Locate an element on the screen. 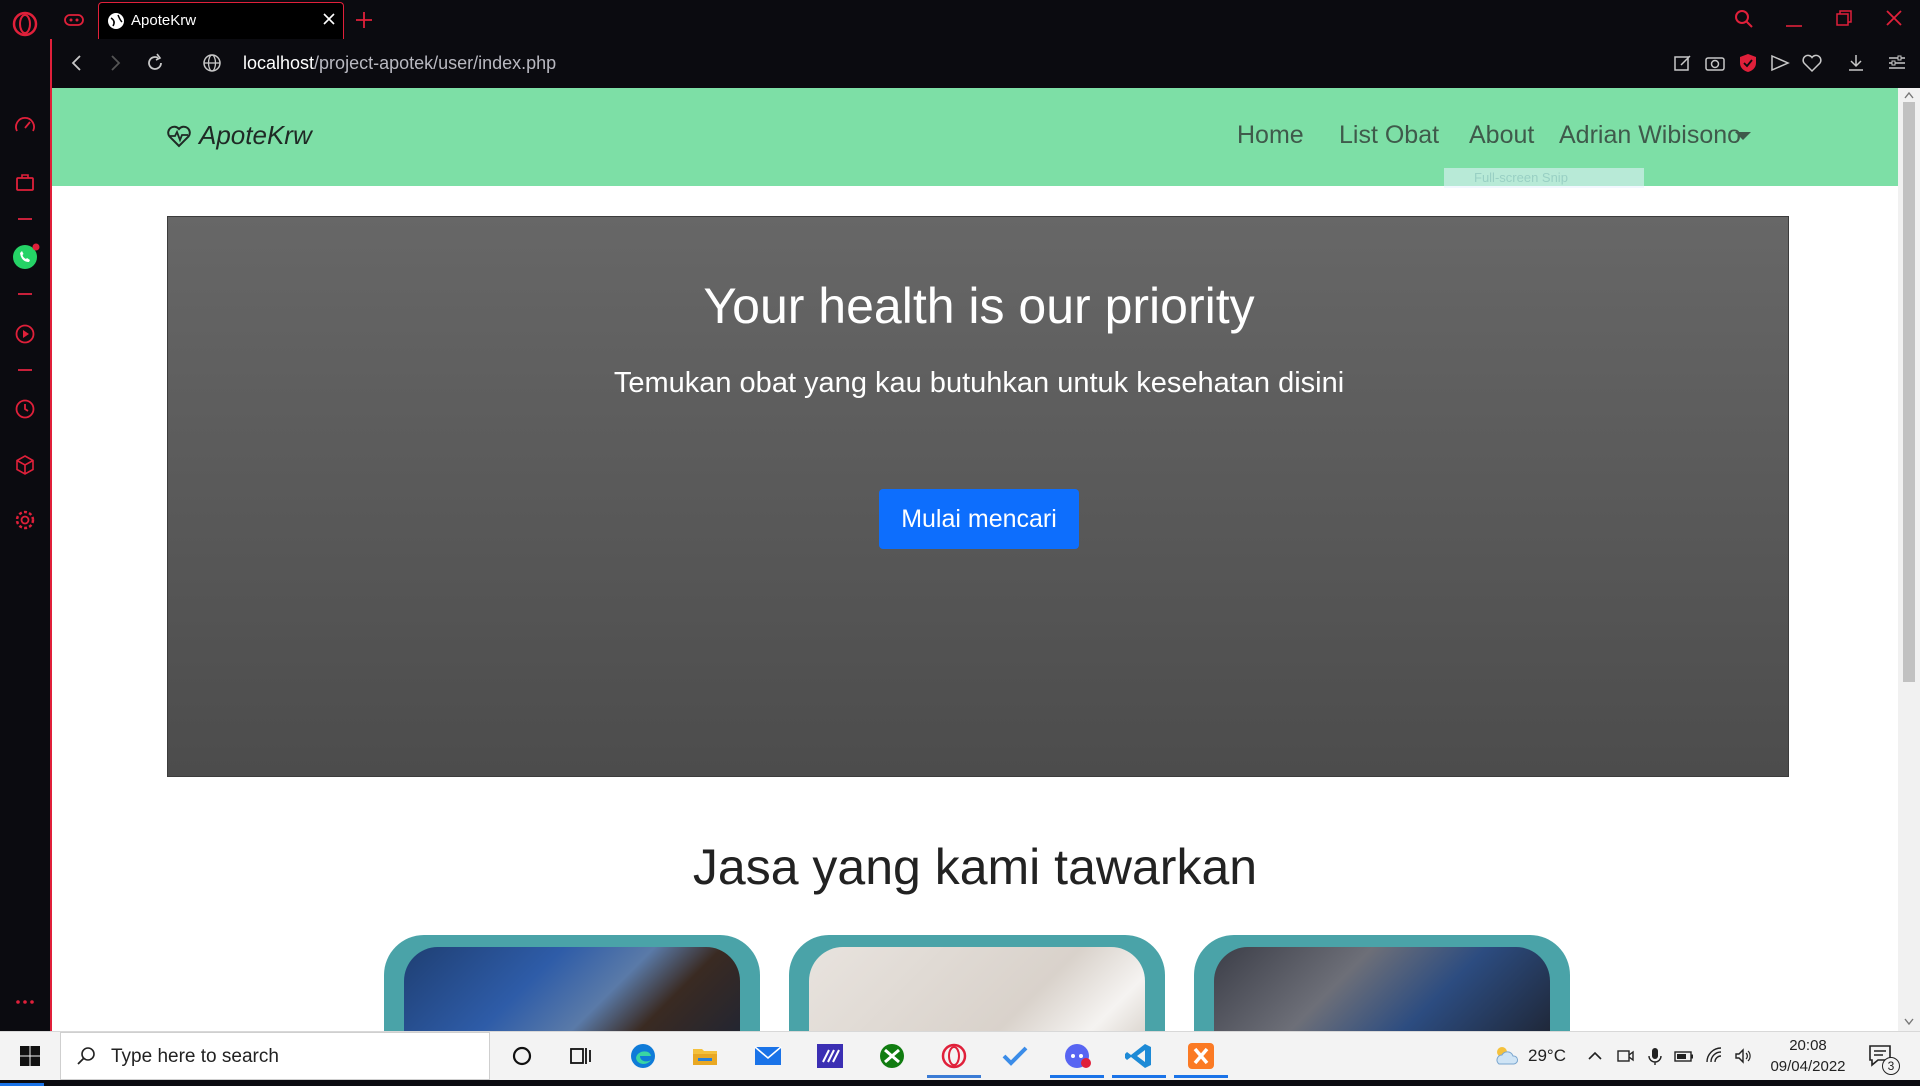 The image size is (1920, 1086). browser-sidebar is located at coordinates (25, 535).